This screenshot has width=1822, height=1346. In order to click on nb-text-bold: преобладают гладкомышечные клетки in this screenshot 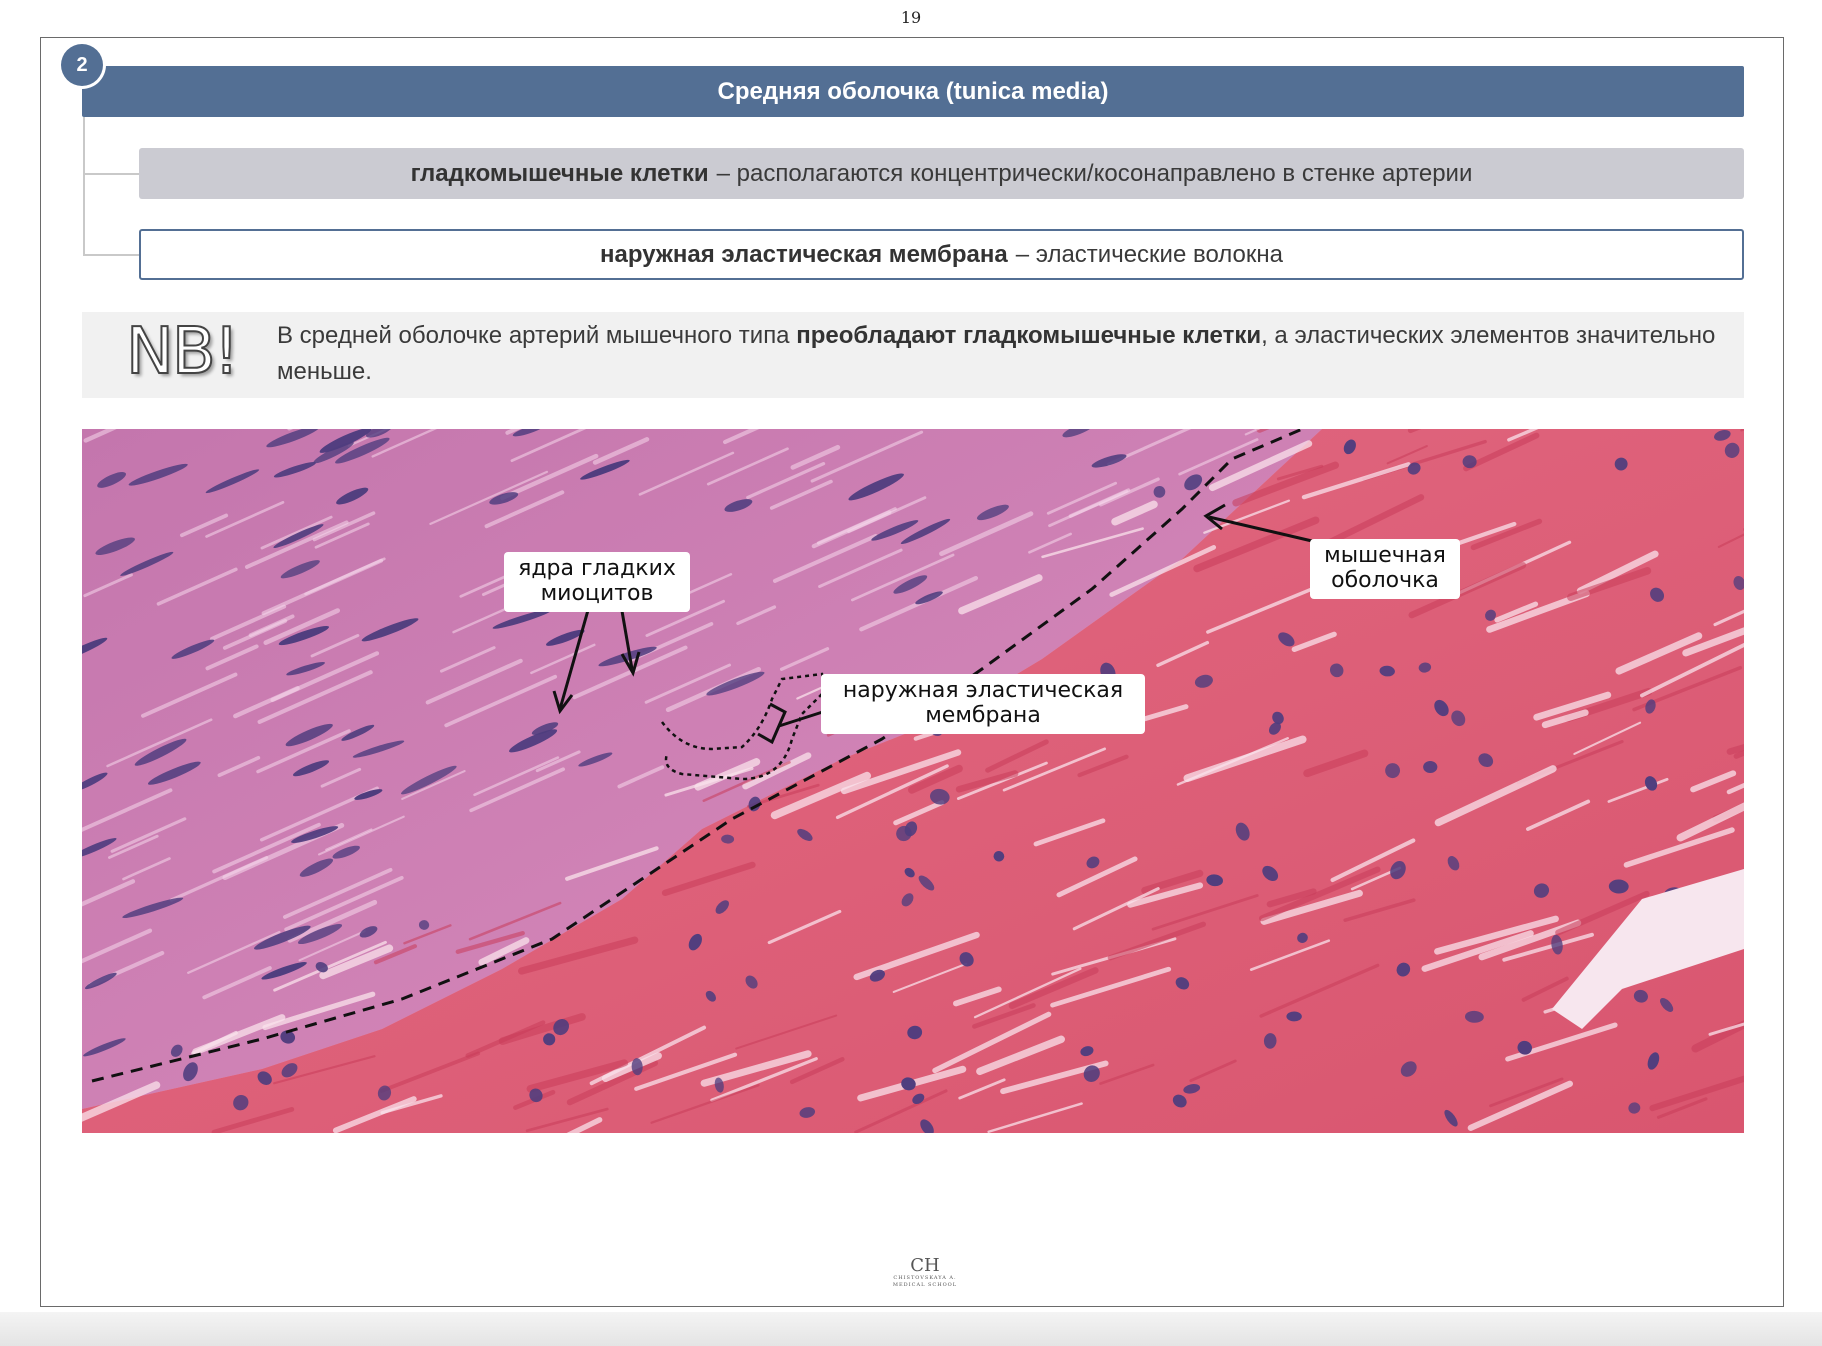, I will do `click(1029, 335)`.